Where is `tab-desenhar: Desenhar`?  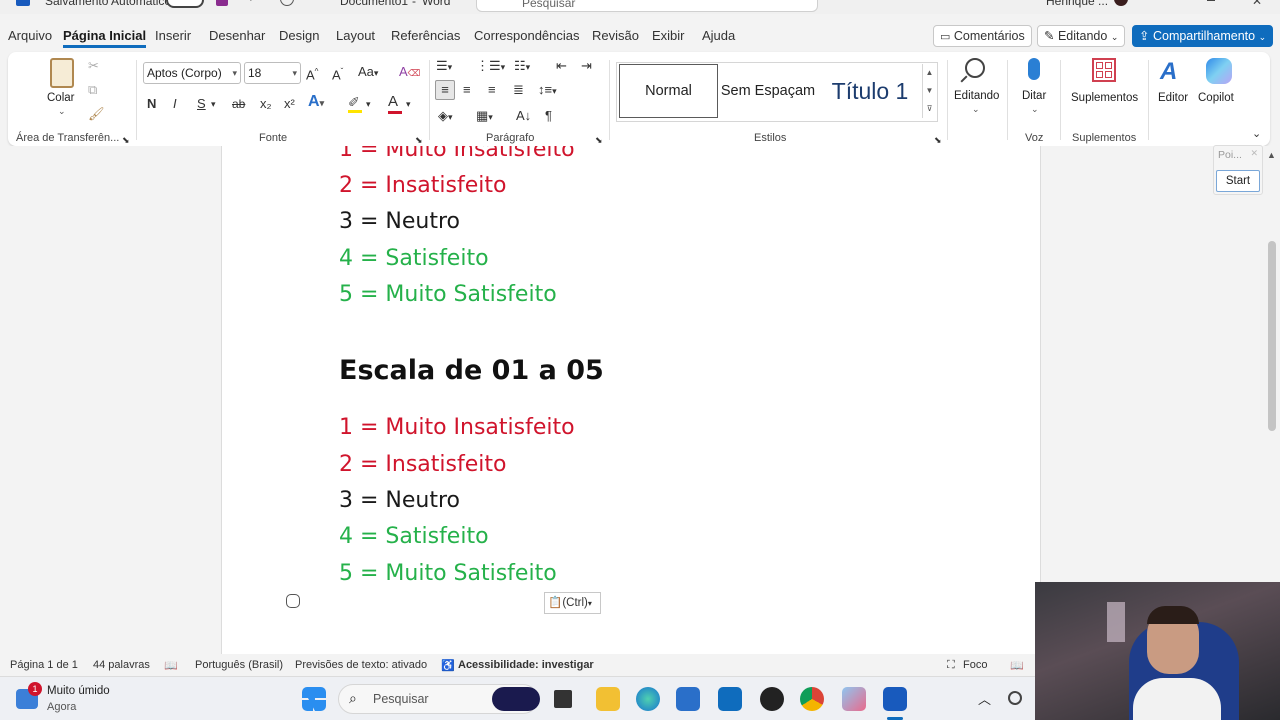 tab-desenhar: Desenhar is located at coordinates (237, 35).